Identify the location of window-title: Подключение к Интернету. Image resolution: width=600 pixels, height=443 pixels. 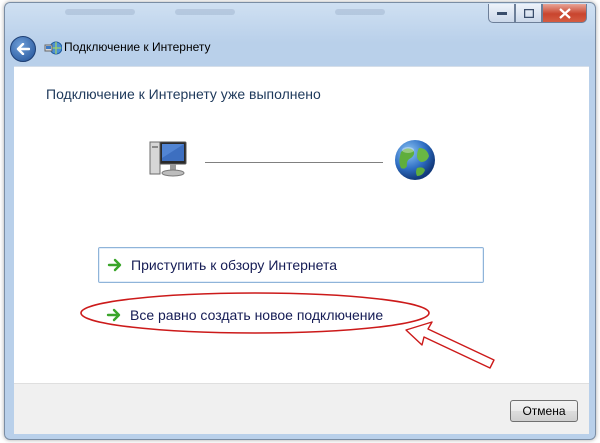
(137, 47).